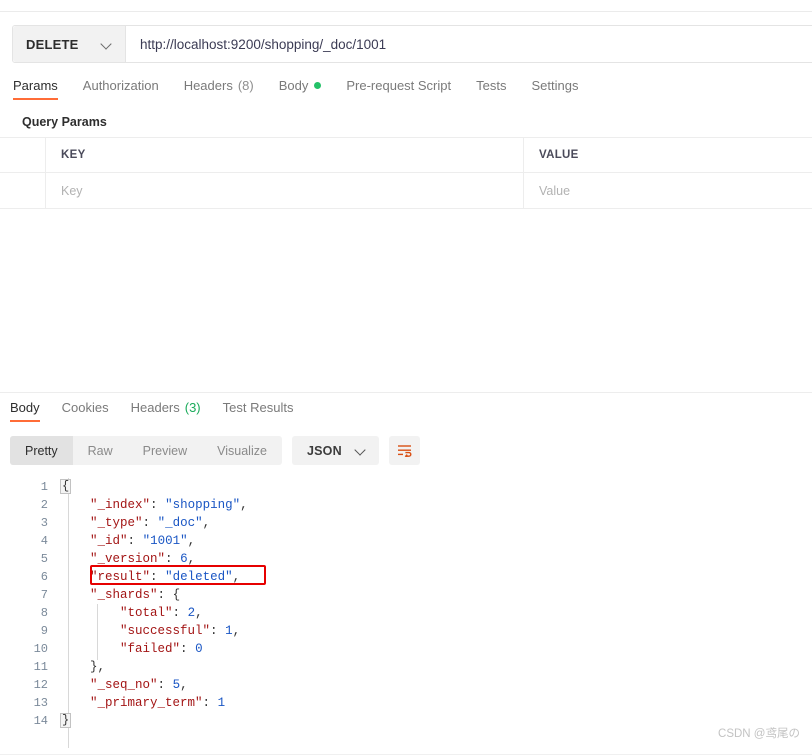  What do you see at coordinates (64, 122) in the screenshot?
I see `query-params-title: Query Params` at bounding box center [64, 122].